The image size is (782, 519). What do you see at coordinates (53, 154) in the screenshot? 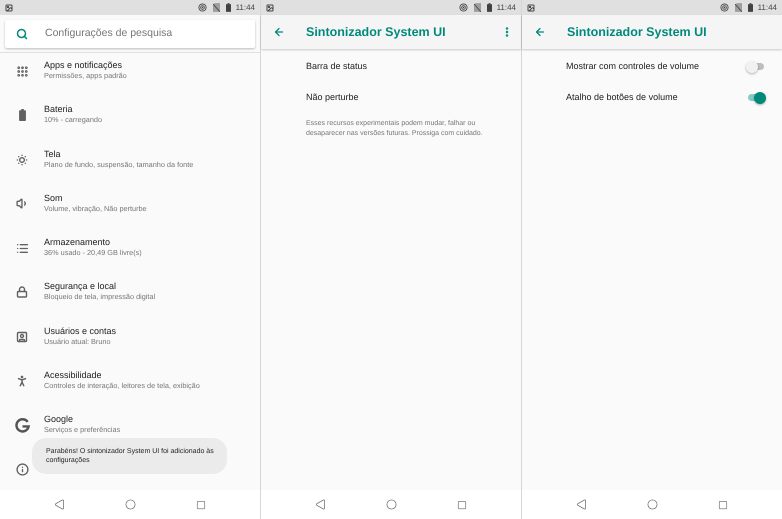
I see `item-title: Tela` at bounding box center [53, 154].